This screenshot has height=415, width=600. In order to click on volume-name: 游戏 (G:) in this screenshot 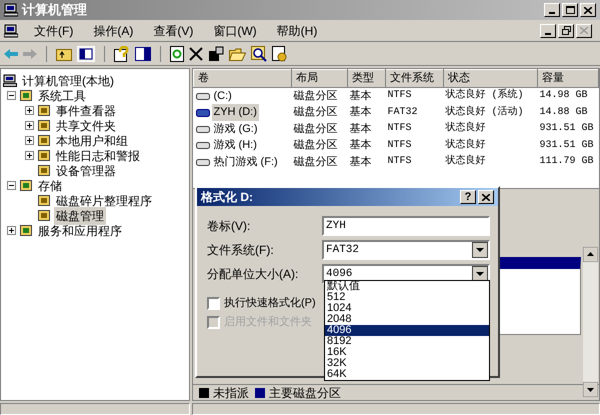, I will do `click(236, 128)`.